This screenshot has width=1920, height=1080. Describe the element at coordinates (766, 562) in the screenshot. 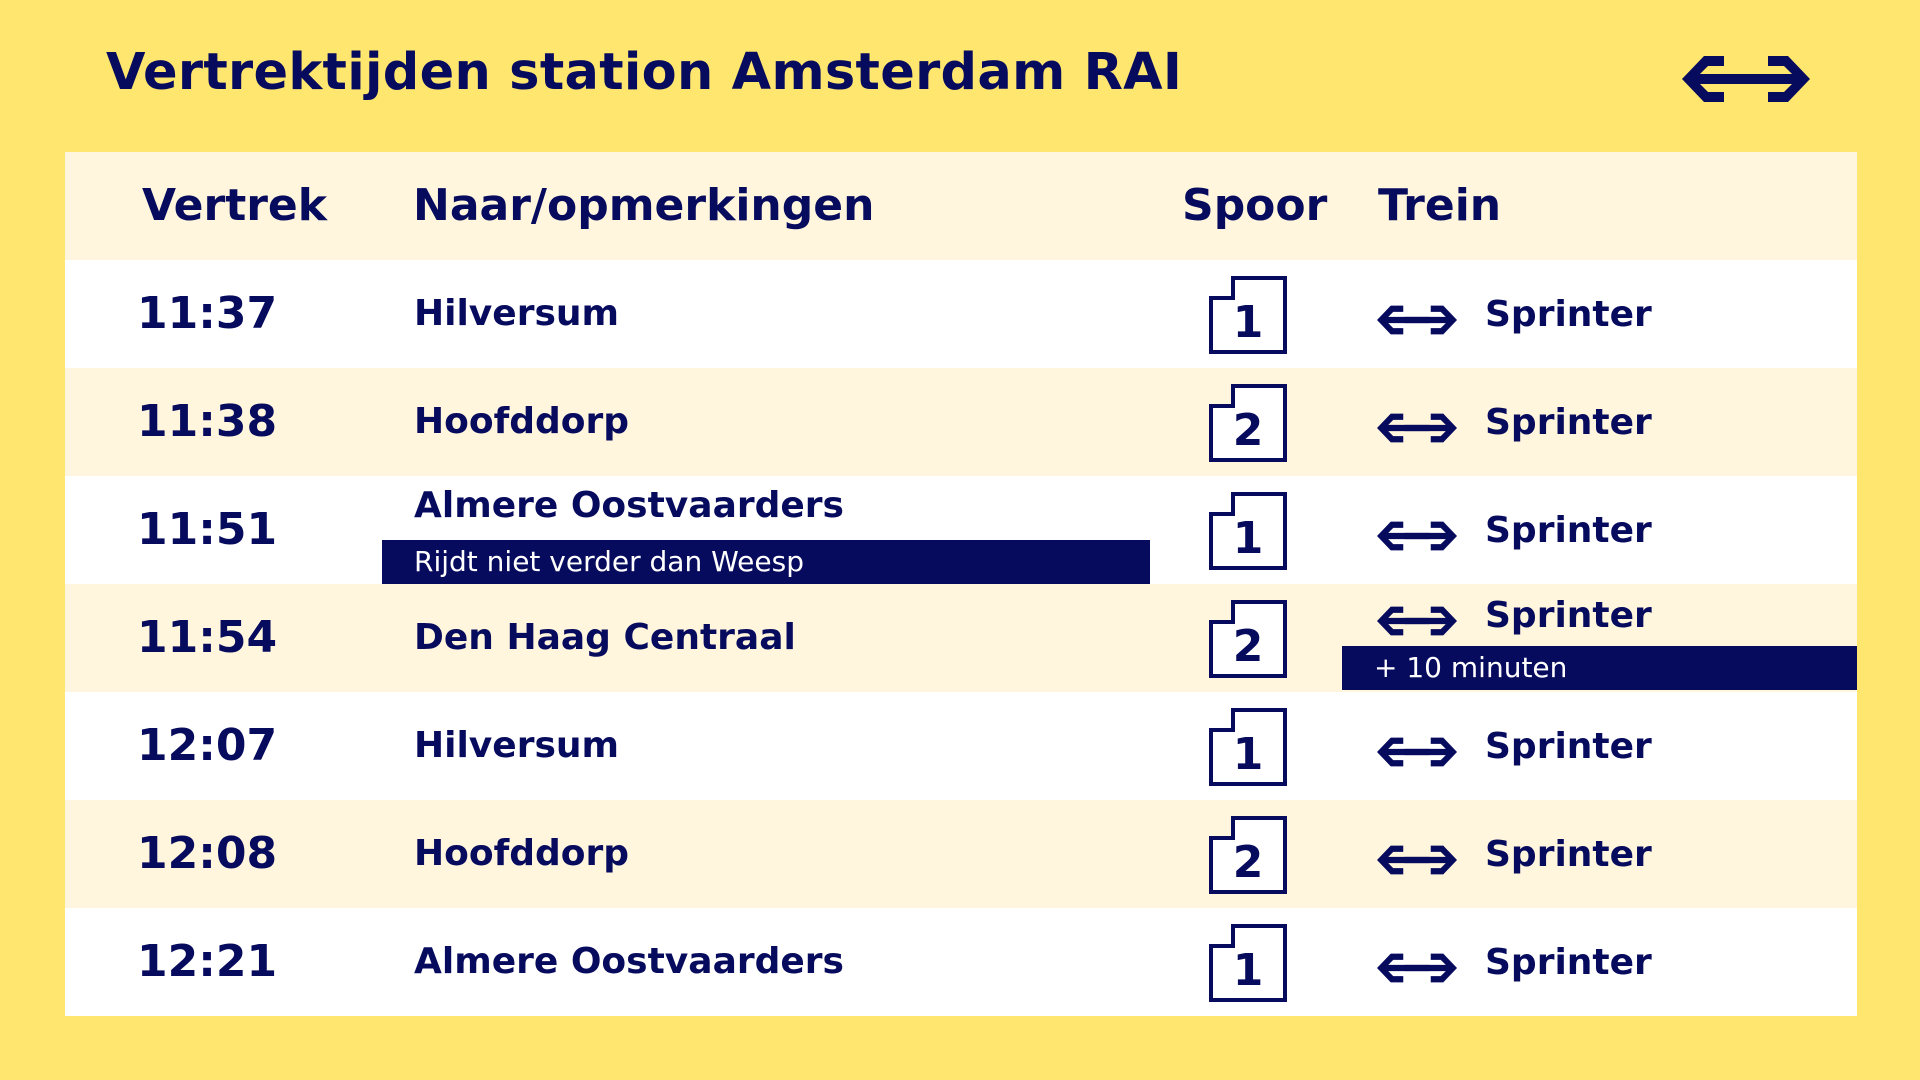

I see `service-note: Rijdt niet verder dan Weesp` at that location.